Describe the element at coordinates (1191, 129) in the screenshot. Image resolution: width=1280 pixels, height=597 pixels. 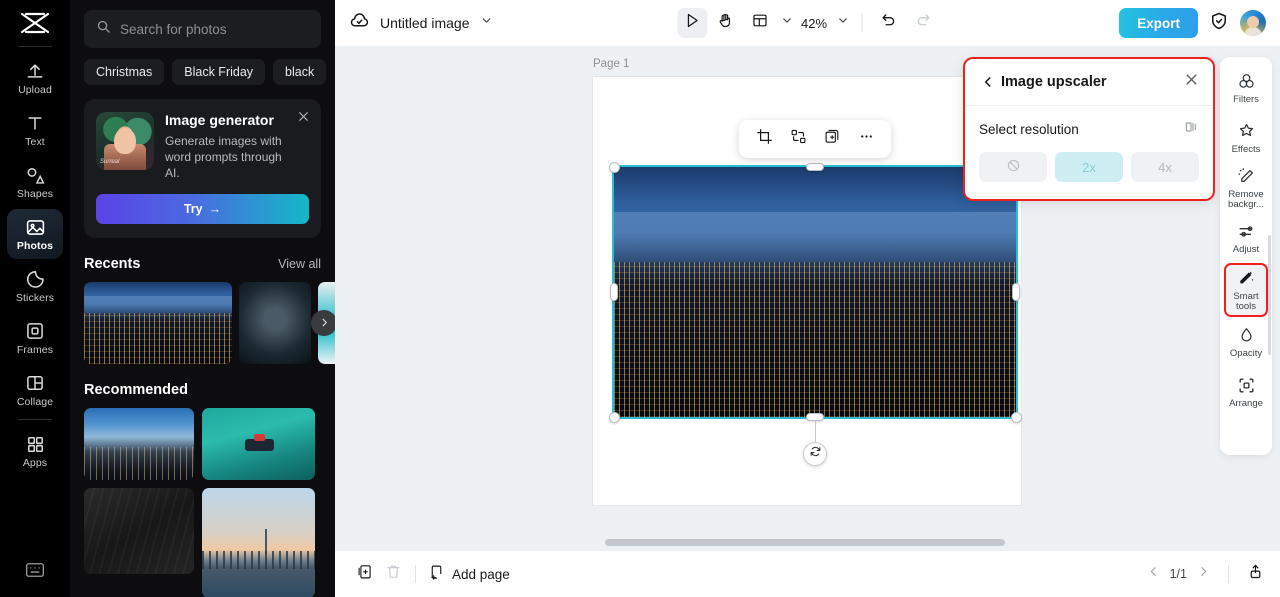
I see `before-after-compare-icon` at that location.